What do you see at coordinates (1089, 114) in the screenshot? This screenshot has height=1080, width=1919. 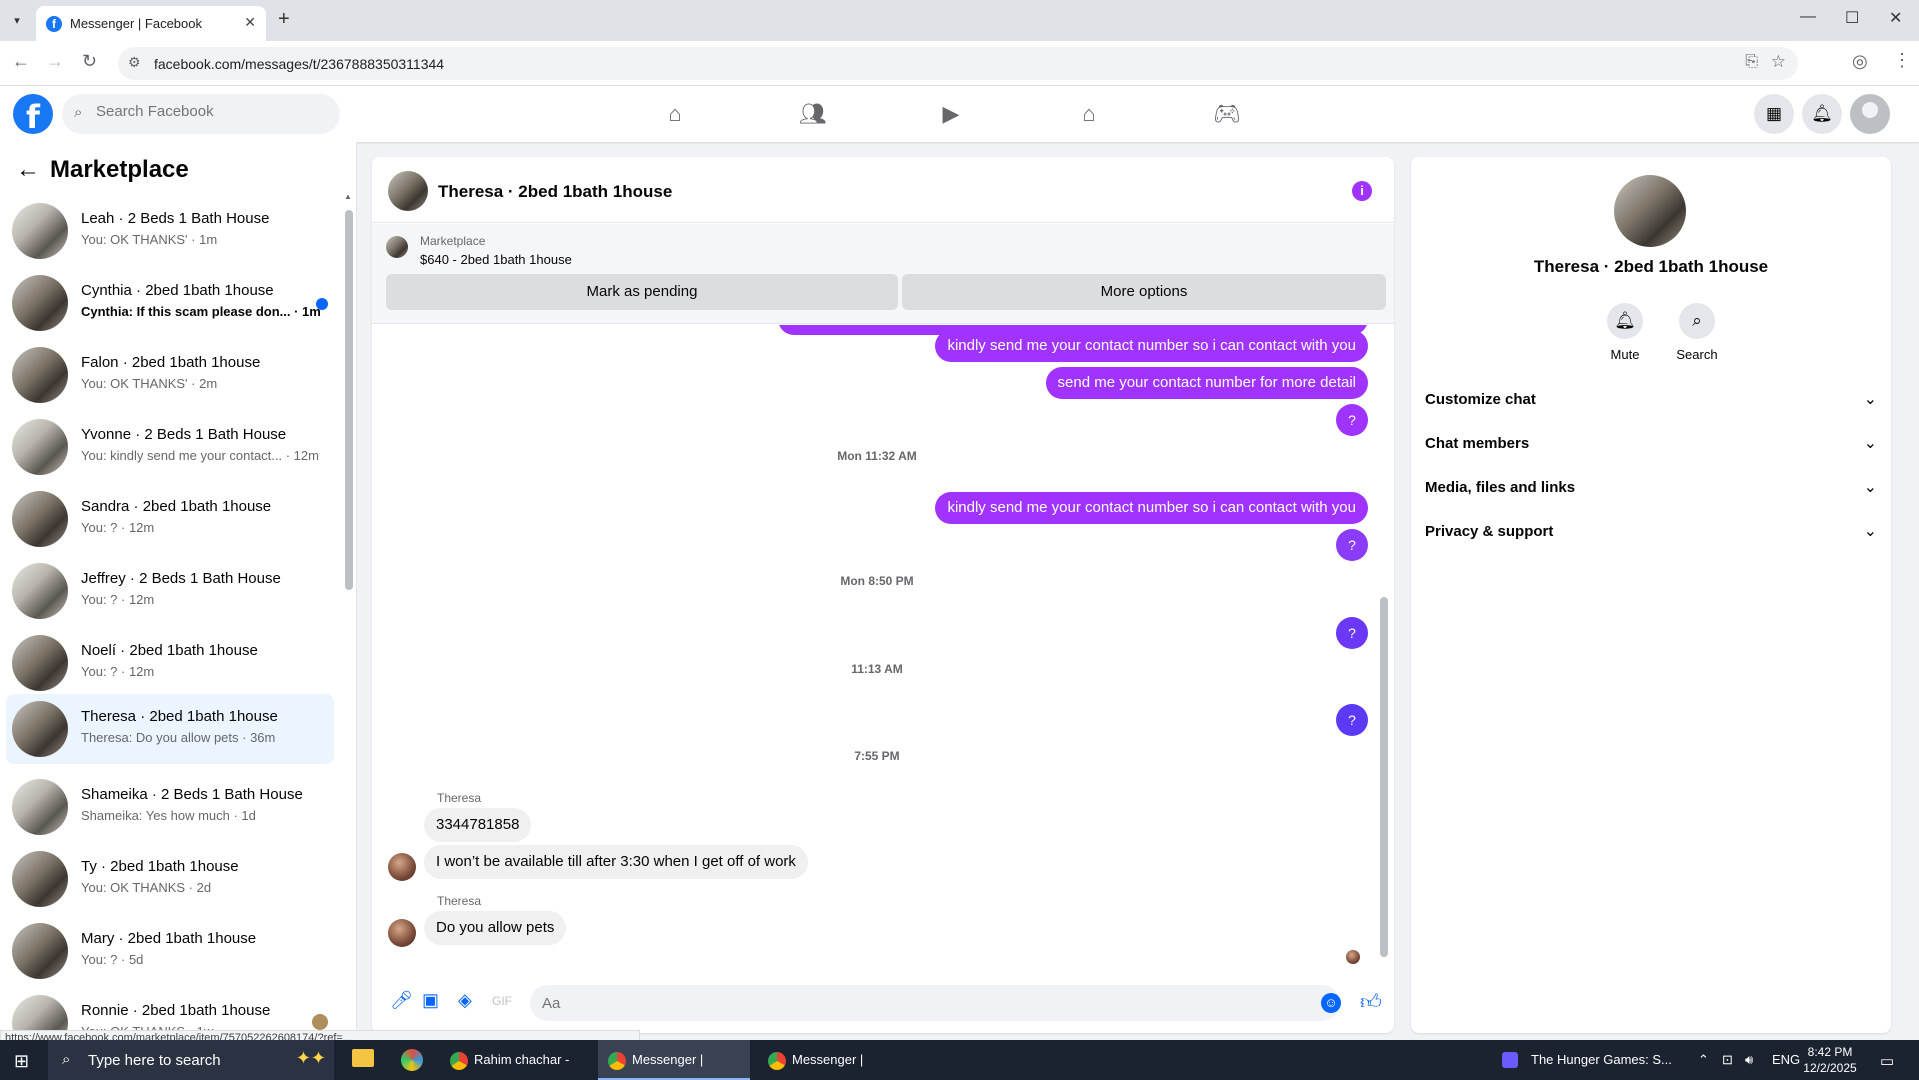 I see `marketplace-icon: ⌂` at bounding box center [1089, 114].